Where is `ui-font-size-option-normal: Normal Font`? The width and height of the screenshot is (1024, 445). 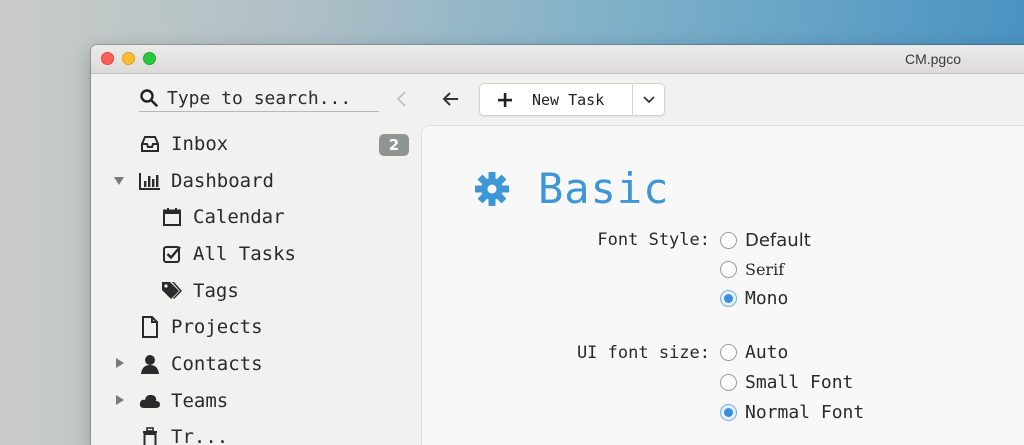 ui-font-size-option-normal: Normal Font is located at coordinates (792, 412).